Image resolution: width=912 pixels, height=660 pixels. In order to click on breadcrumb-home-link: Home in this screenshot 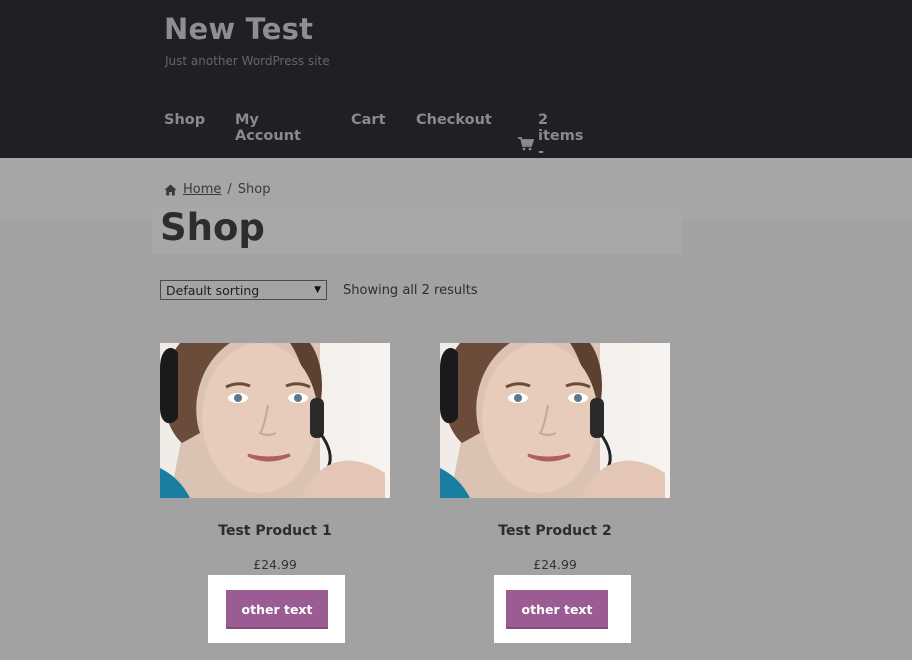, I will do `click(202, 189)`.